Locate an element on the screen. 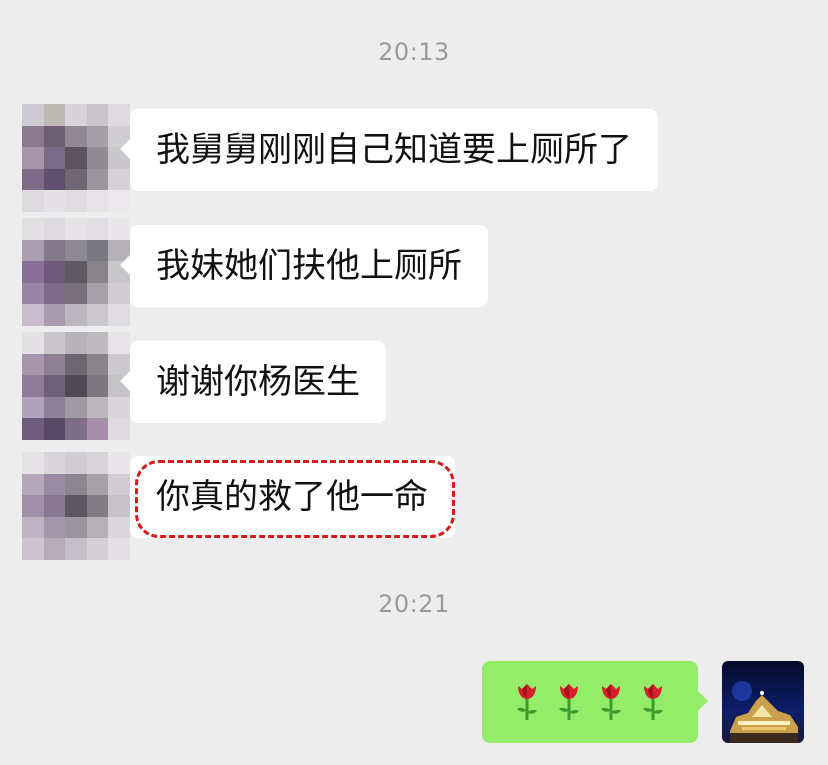  outgoing-message-bubble is located at coordinates (595, 702).